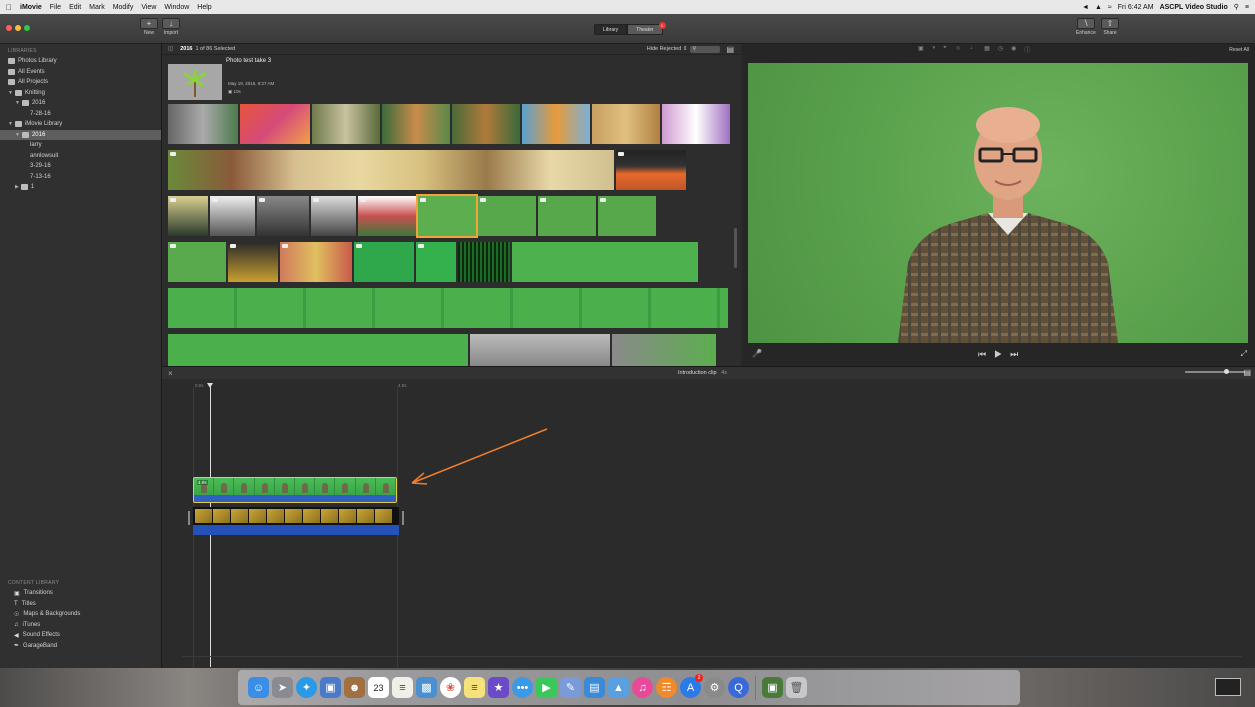  I want to click on skip-back-icon: ⏮, so click(986, 354).